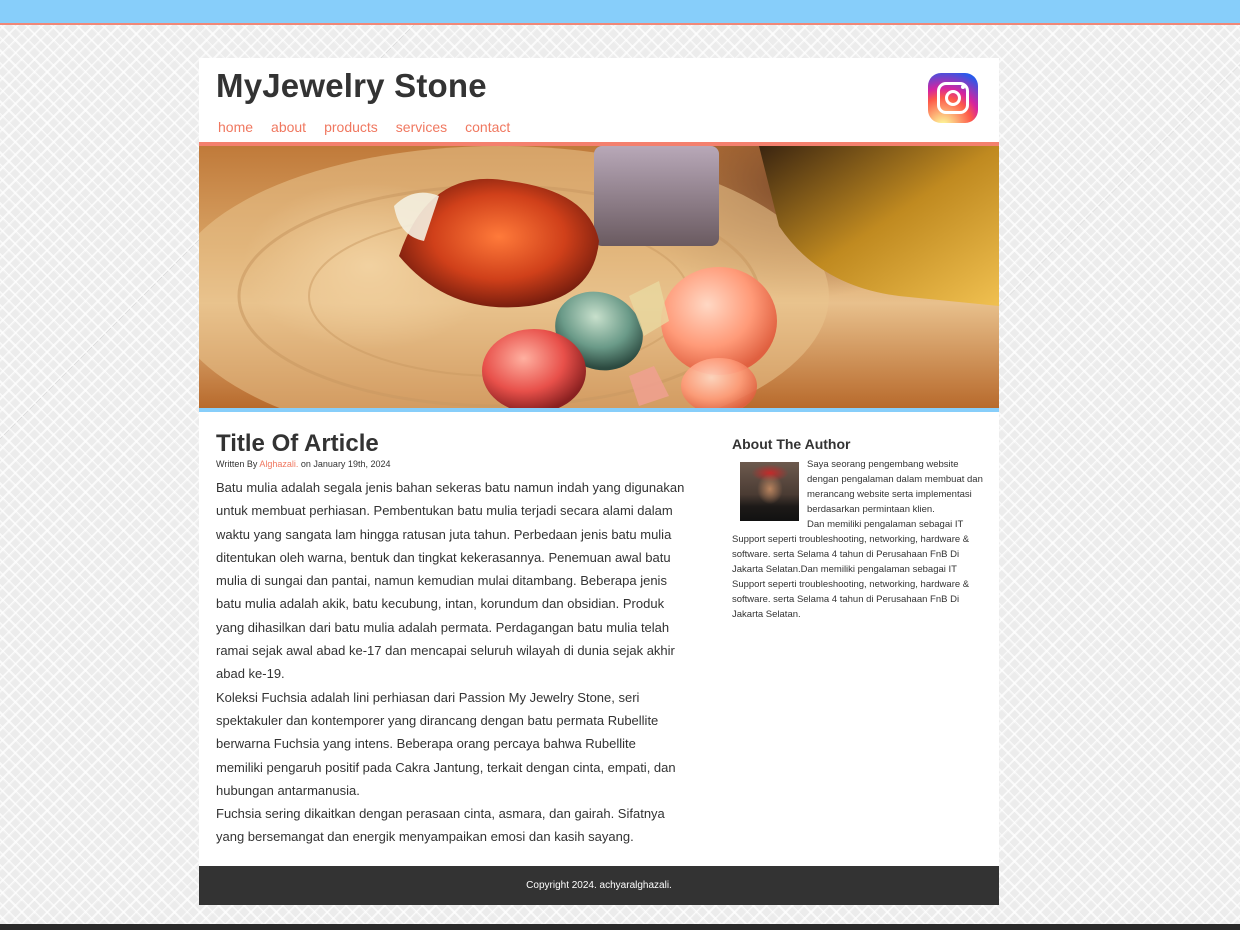  Describe the element at coordinates (791, 444) in the screenshot. I see `sidebar-title: About The Author` at that location.